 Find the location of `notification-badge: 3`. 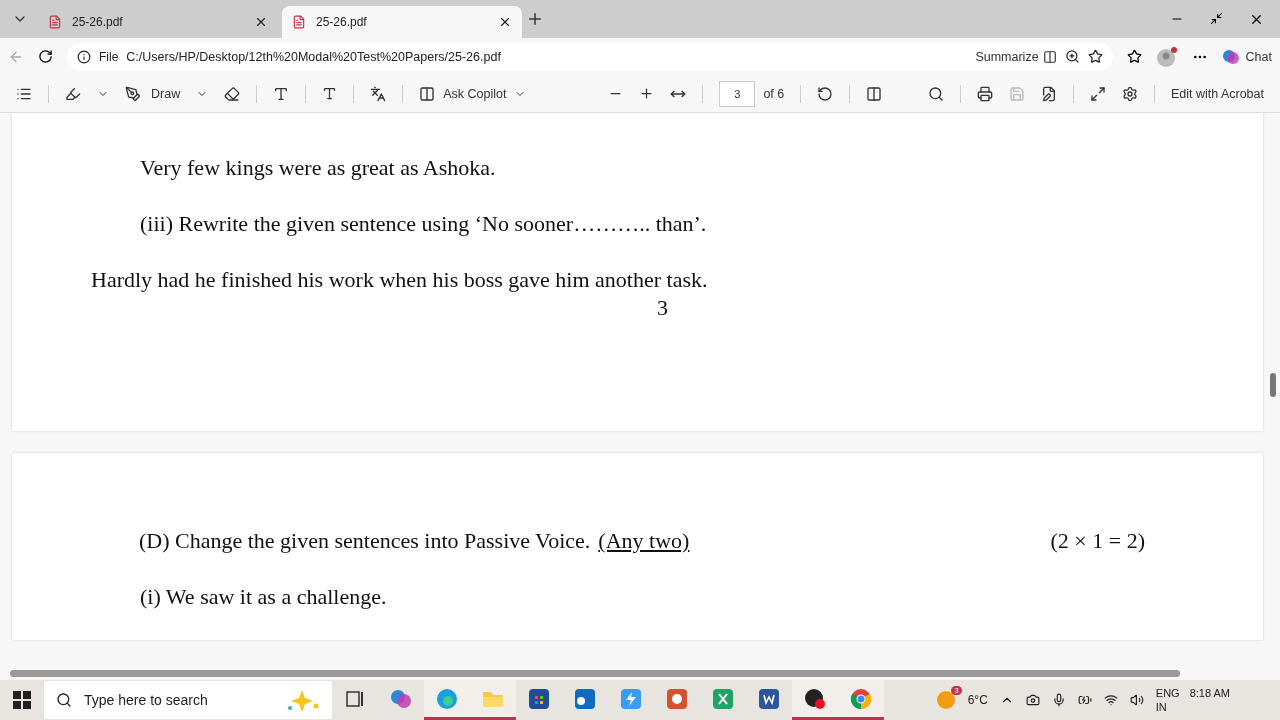

notification-badge: 3 is located at coordinates (956, 690).